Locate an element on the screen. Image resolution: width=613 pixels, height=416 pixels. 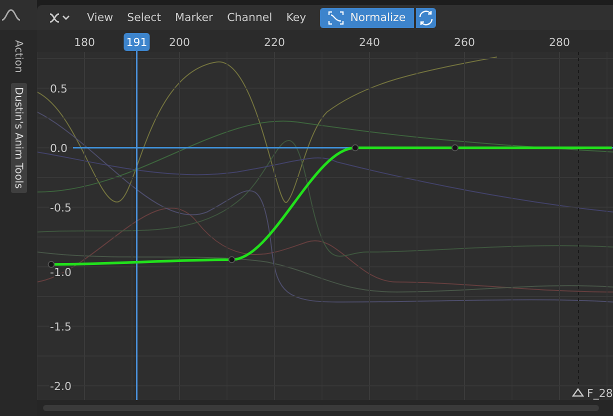
value-label: -1.5 is located at coordinates (61, 327).